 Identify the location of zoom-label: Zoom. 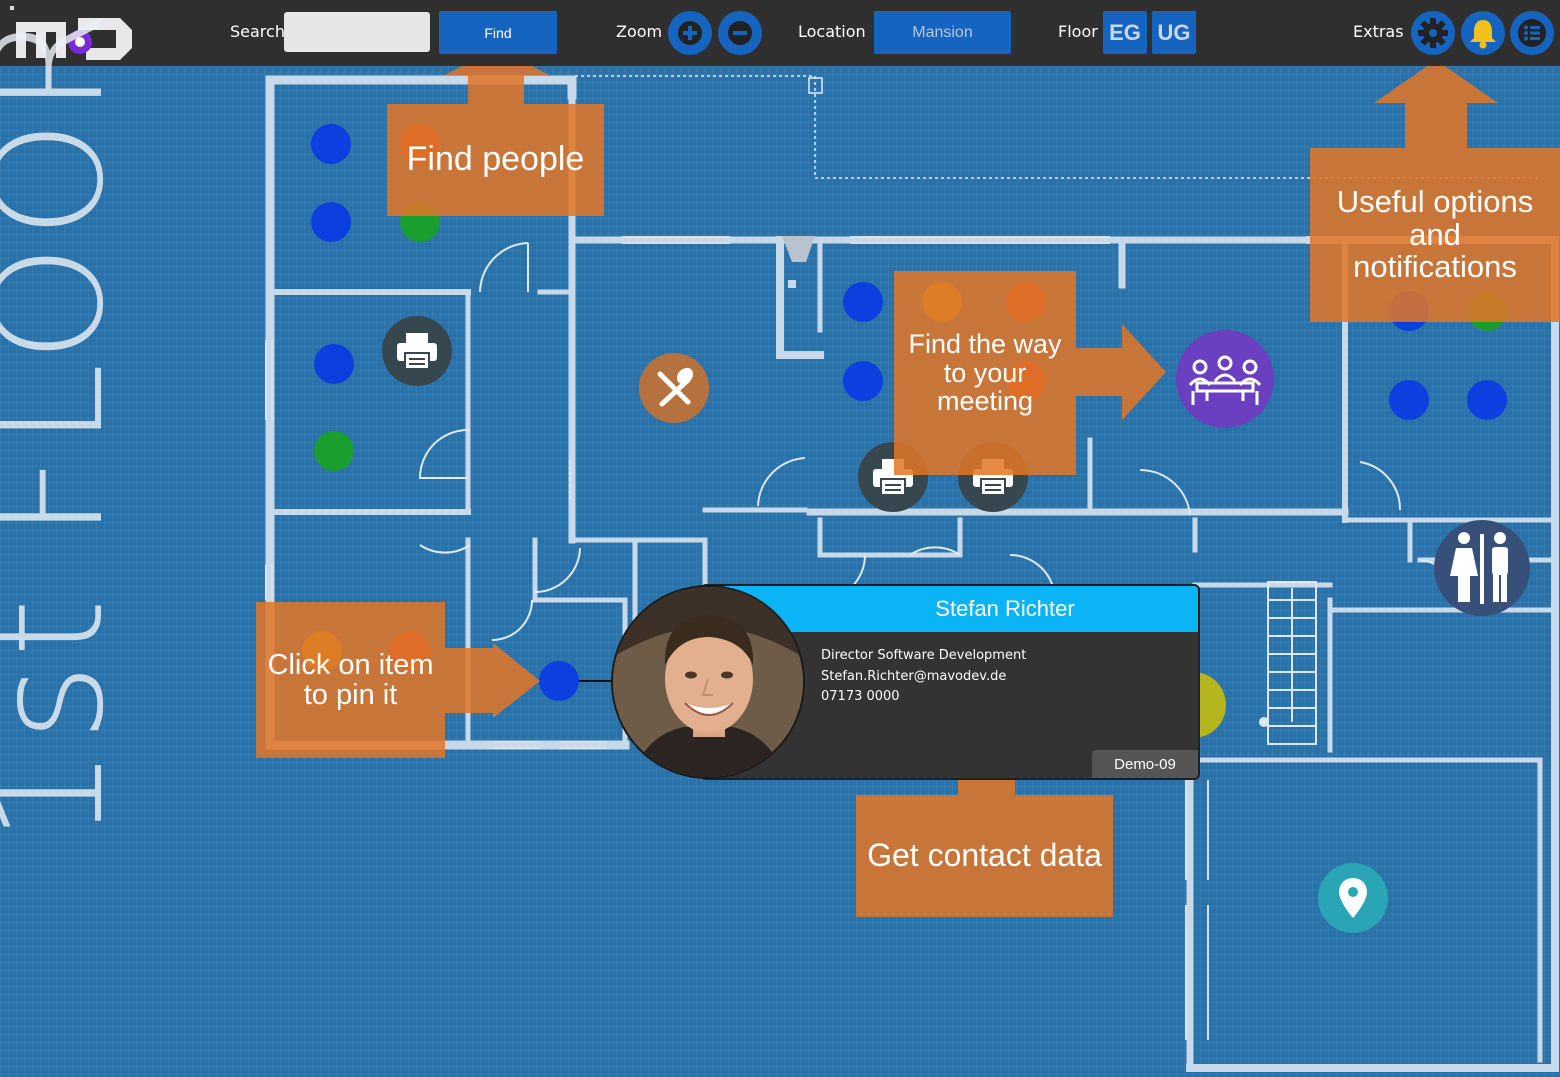
(639, 31).